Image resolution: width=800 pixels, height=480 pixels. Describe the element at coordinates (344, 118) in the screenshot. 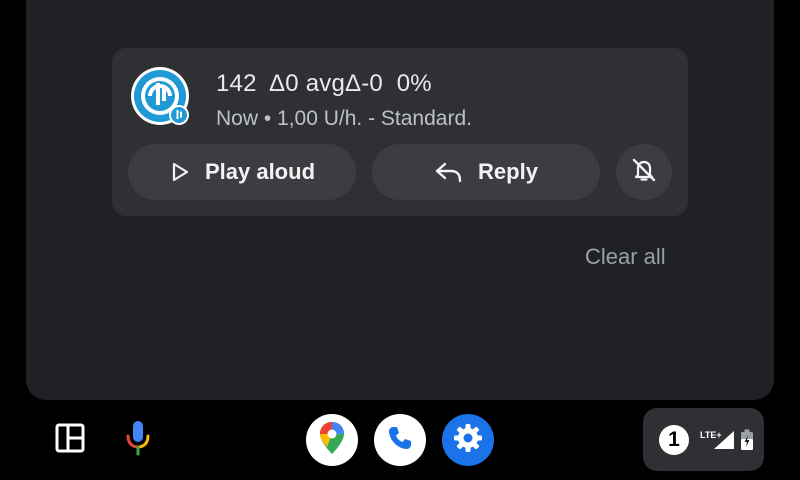

I see `notification-subtitle: Now • 1,00 U/h. - Standard.` at that location.